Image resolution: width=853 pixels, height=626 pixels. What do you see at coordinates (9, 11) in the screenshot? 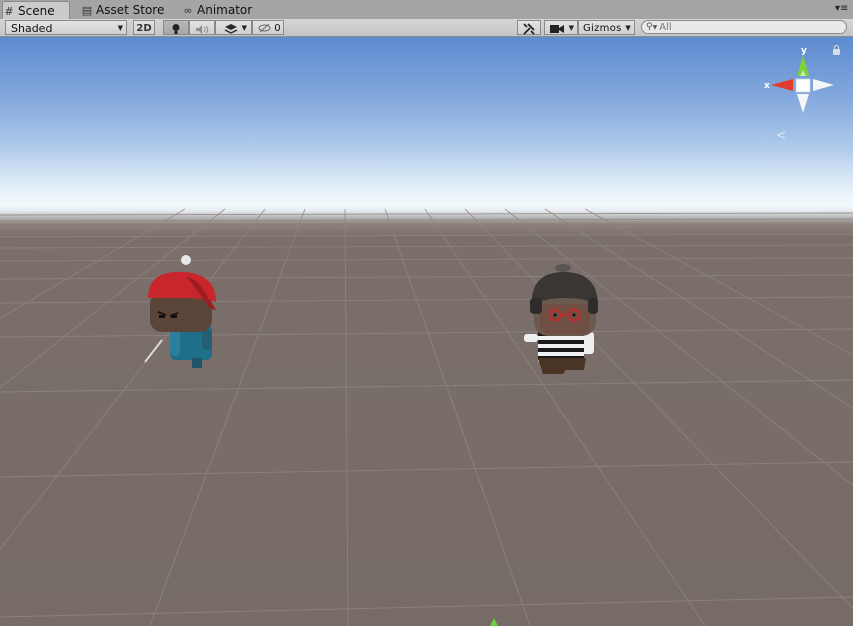
I see `hash-icon: #` at bounding box center [9, 11].